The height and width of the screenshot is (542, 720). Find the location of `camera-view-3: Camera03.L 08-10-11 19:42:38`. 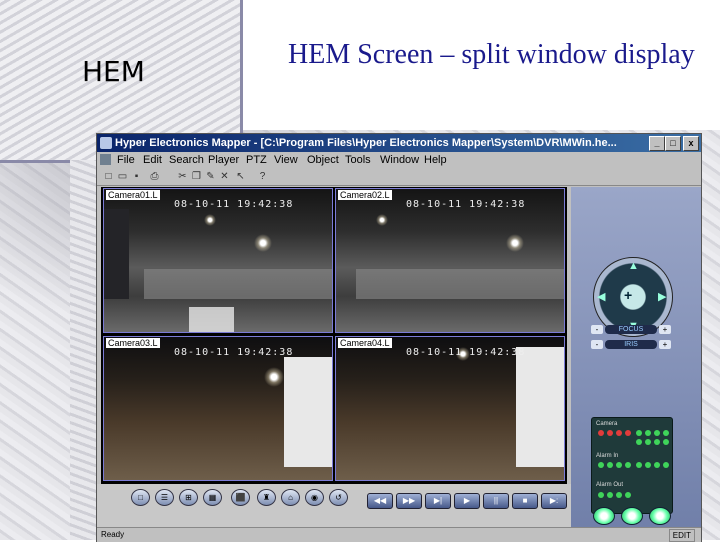

camera-view-3: Camera03.L 08-10-11 19:42:38 is located at coordinates (218, 408).